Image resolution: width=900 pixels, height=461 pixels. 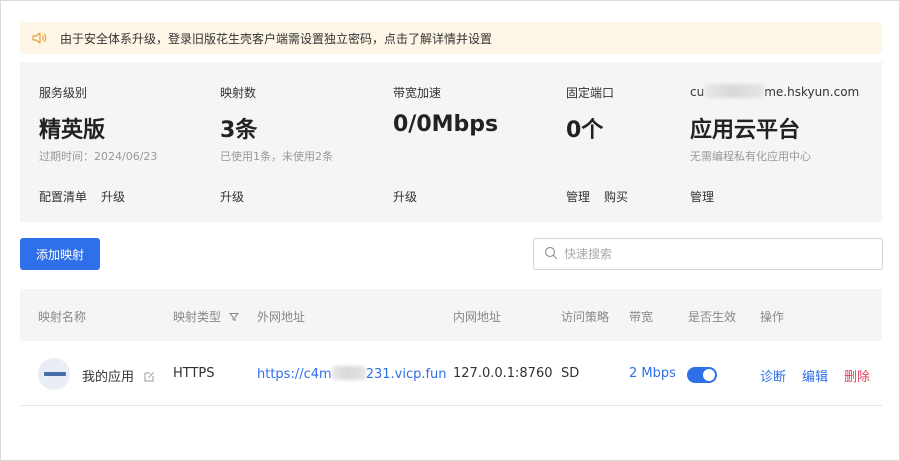 I want to click on stat-value: 0/0Mbps, so click(x=446, y=124).